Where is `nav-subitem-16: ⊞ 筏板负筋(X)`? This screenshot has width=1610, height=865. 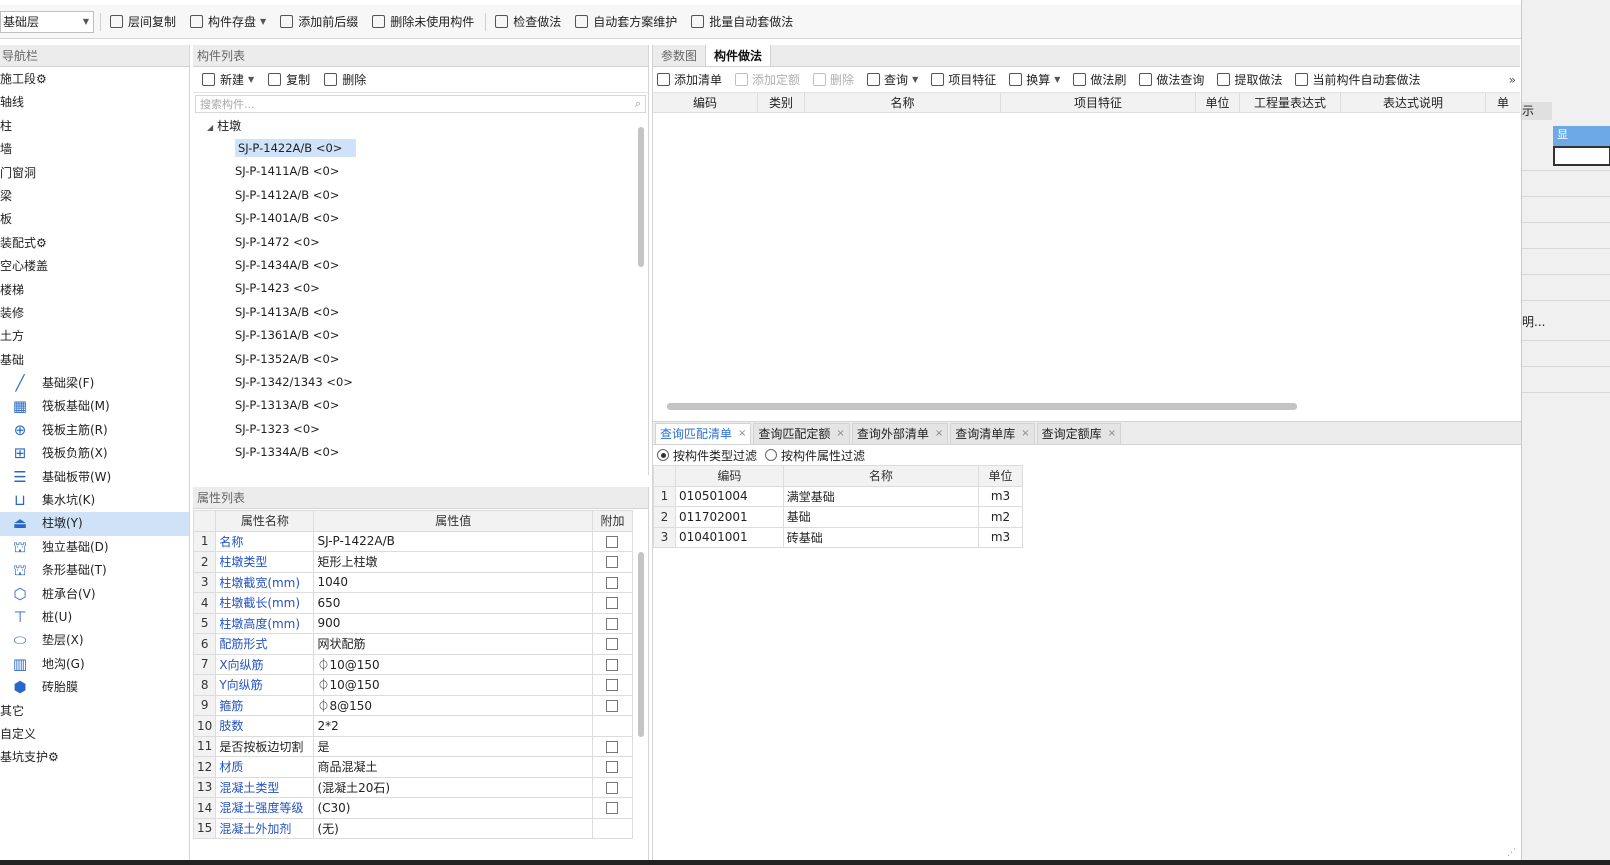 nav-subitem-16: ⊞ 筏板负筋(X) is located at coordinates (94, 453).